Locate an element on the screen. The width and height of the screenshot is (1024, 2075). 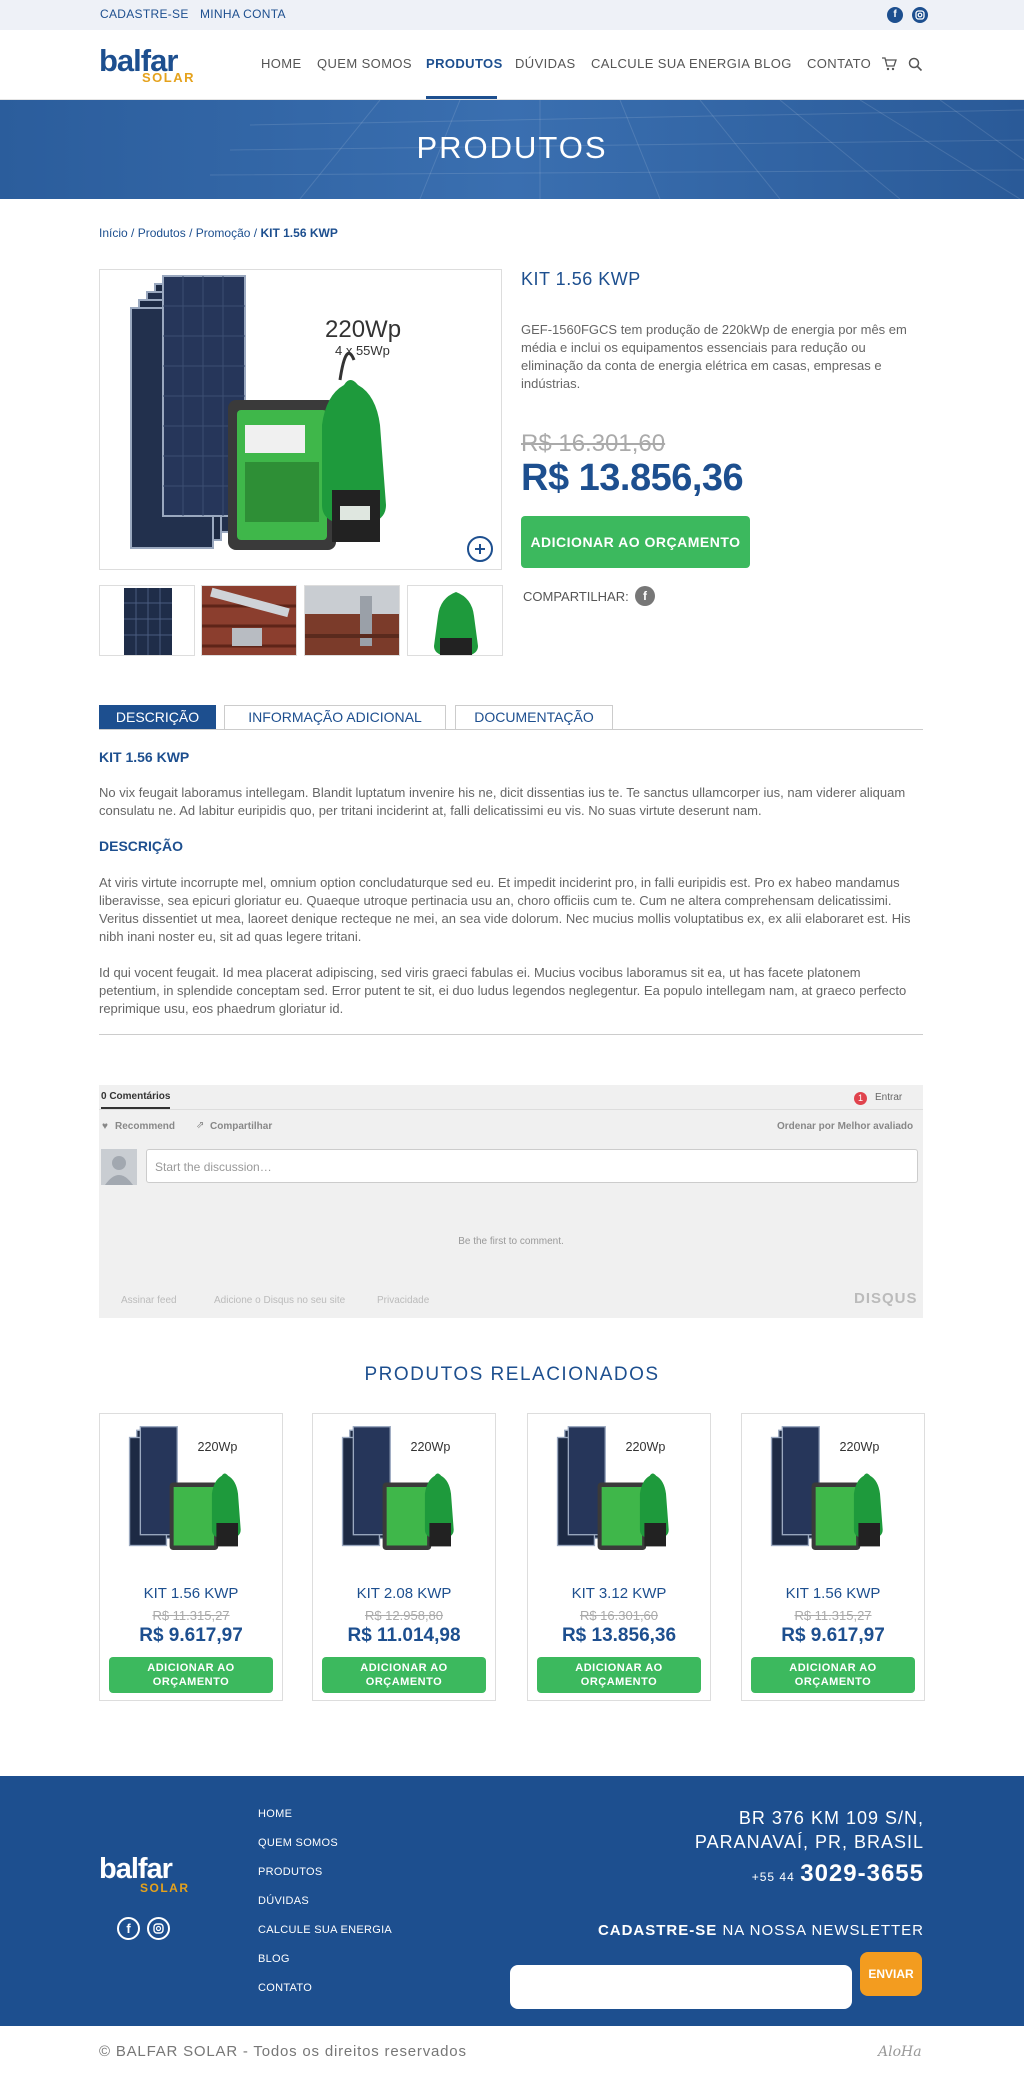
disqus-logo: DISQUS is located at coordinates (886, 1298).